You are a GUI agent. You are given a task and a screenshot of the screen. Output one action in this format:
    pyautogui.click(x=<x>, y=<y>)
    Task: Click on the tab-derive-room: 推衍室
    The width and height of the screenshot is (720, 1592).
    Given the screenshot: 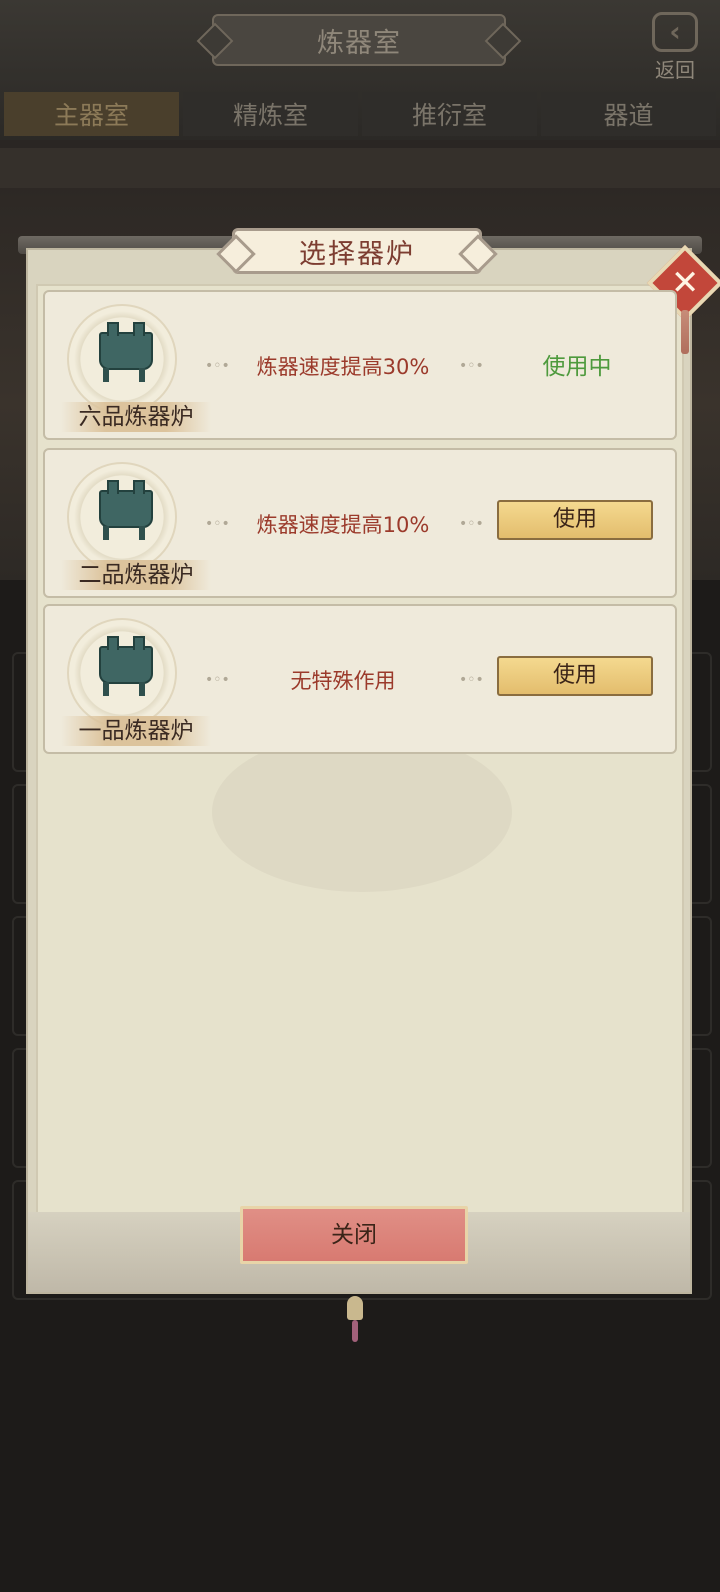 What is the action you would take?
    pyautogui.click(x=449, y=114)
    